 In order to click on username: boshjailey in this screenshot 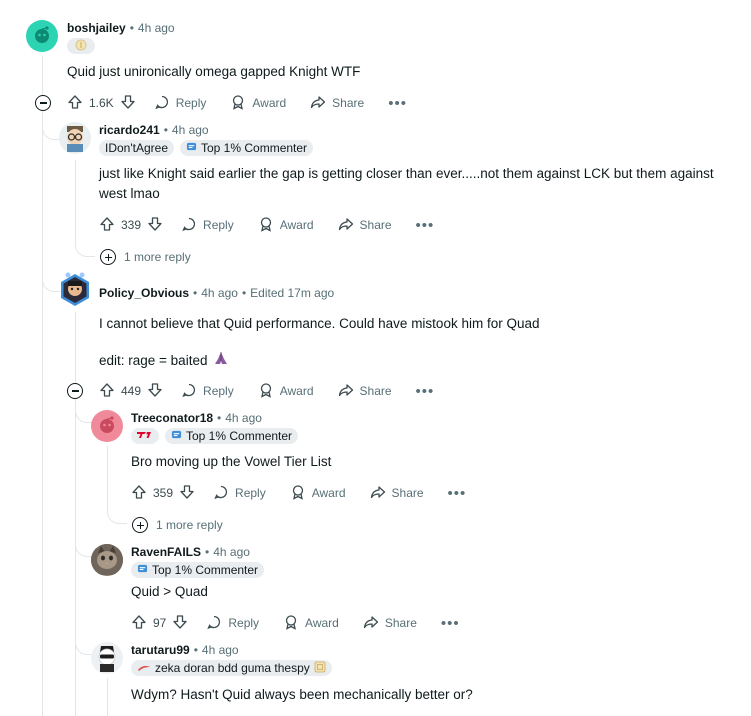, I will do `click(96, 28)`.